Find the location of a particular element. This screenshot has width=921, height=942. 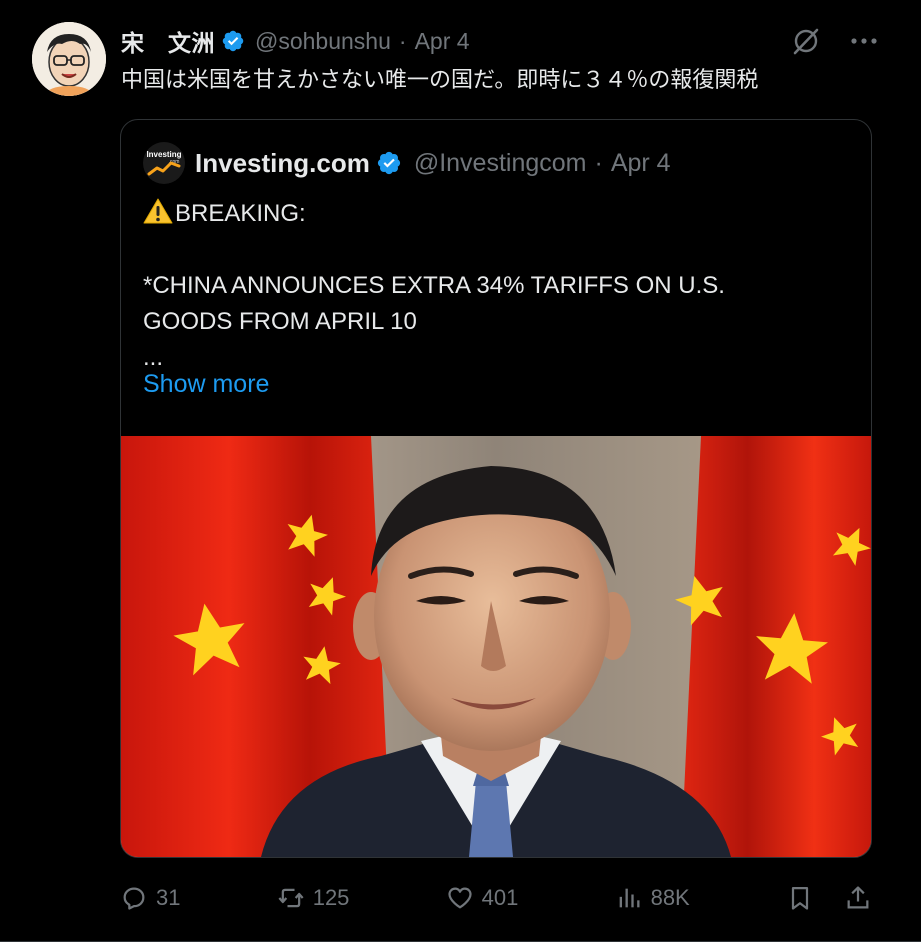

quote-line-3: GOODS FROM APRIL 10 is located at coordinates (280, 321).